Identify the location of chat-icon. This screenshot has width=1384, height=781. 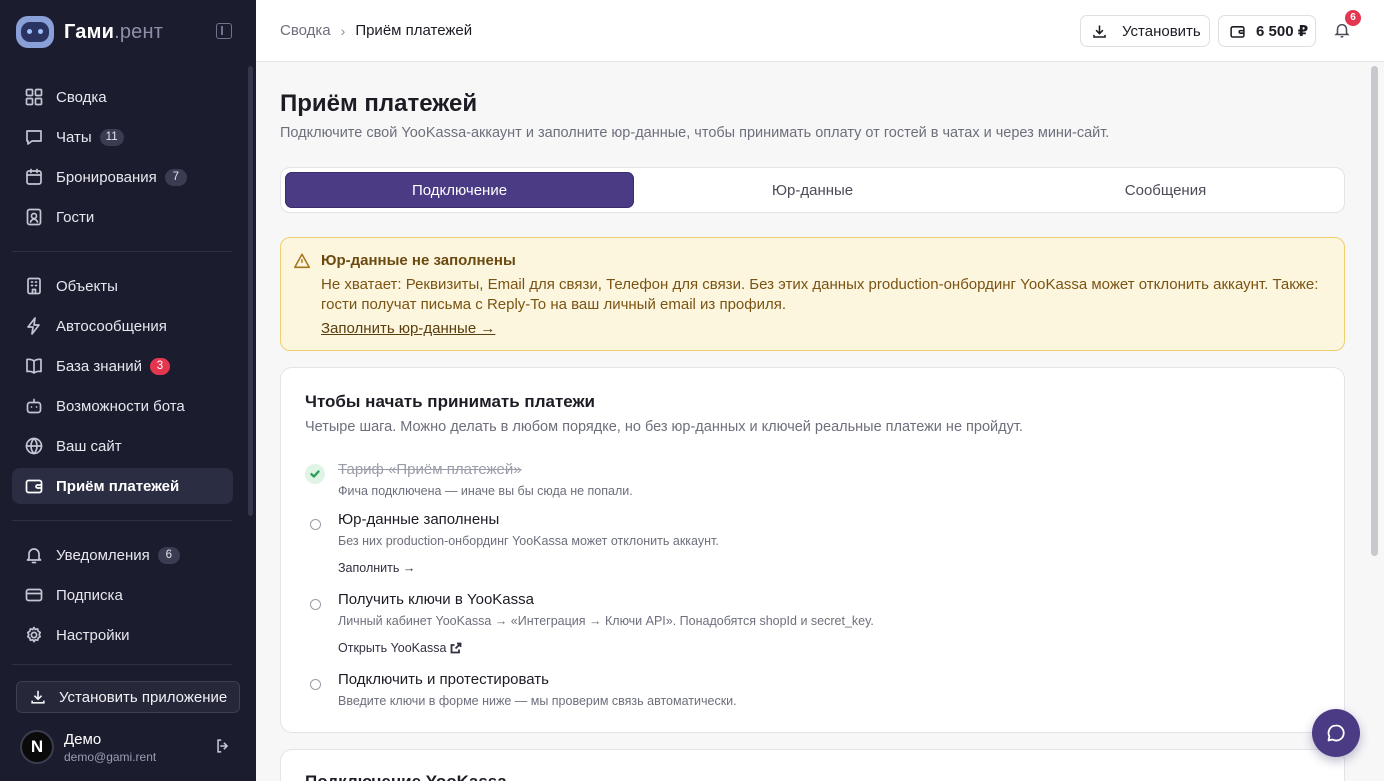
(34, 137).